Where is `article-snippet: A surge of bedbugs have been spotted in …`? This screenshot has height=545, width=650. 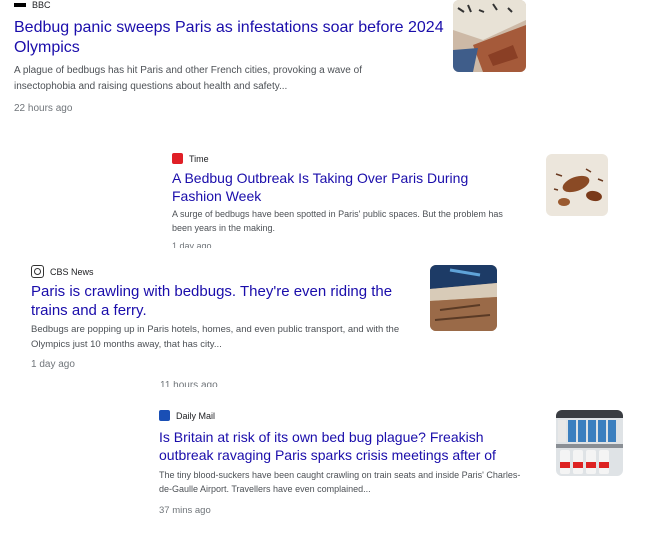
article-snippet: A surge of bedbugs have been spotted in … is located at coordinates (337, 221).